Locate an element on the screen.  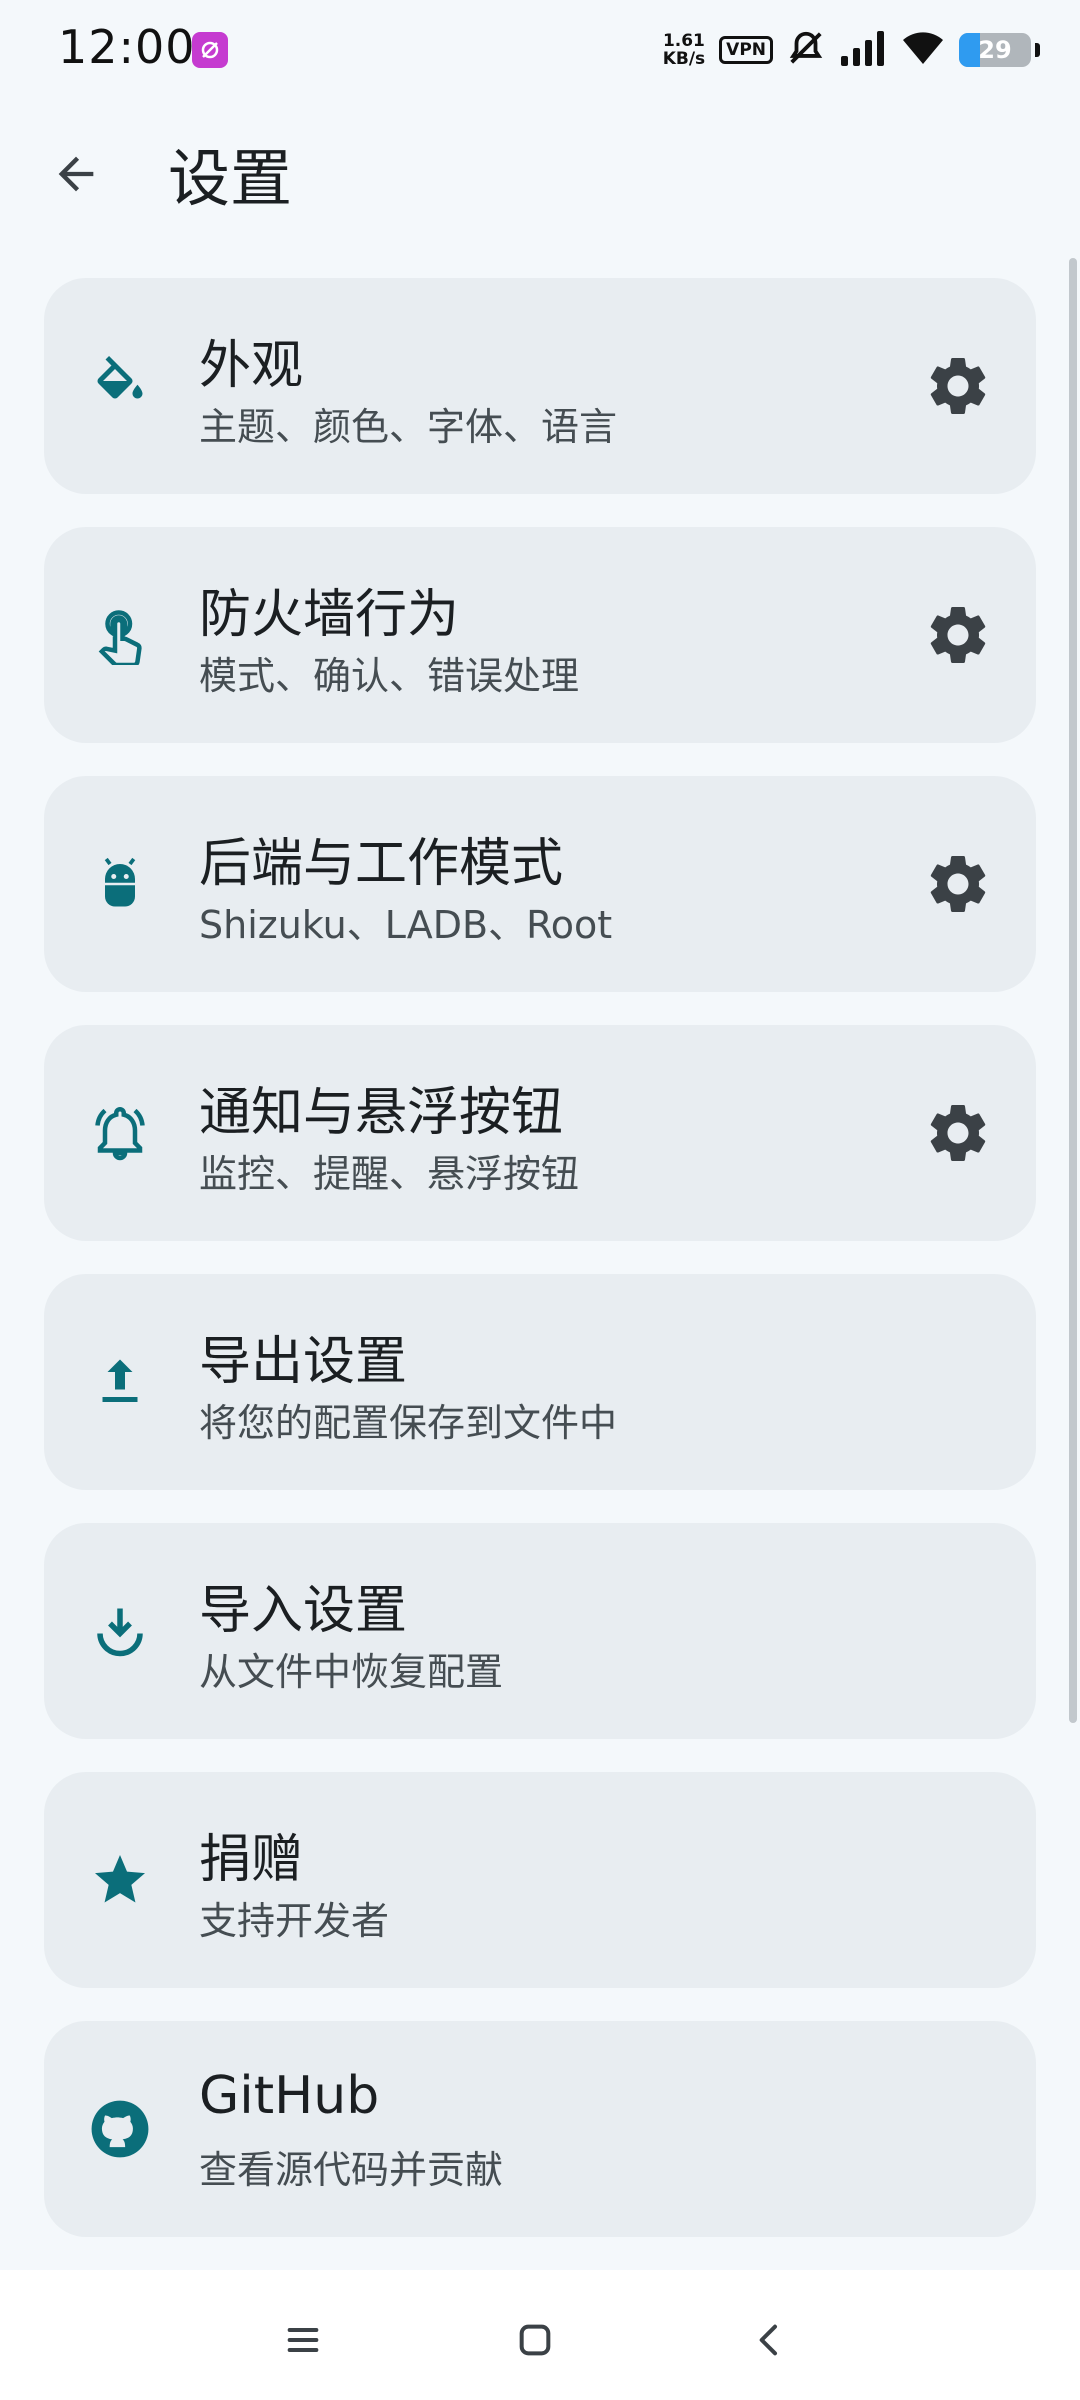
settings-item-import: 导入设置 从文件中恢复配置 is located at coordinates (540, 1631).